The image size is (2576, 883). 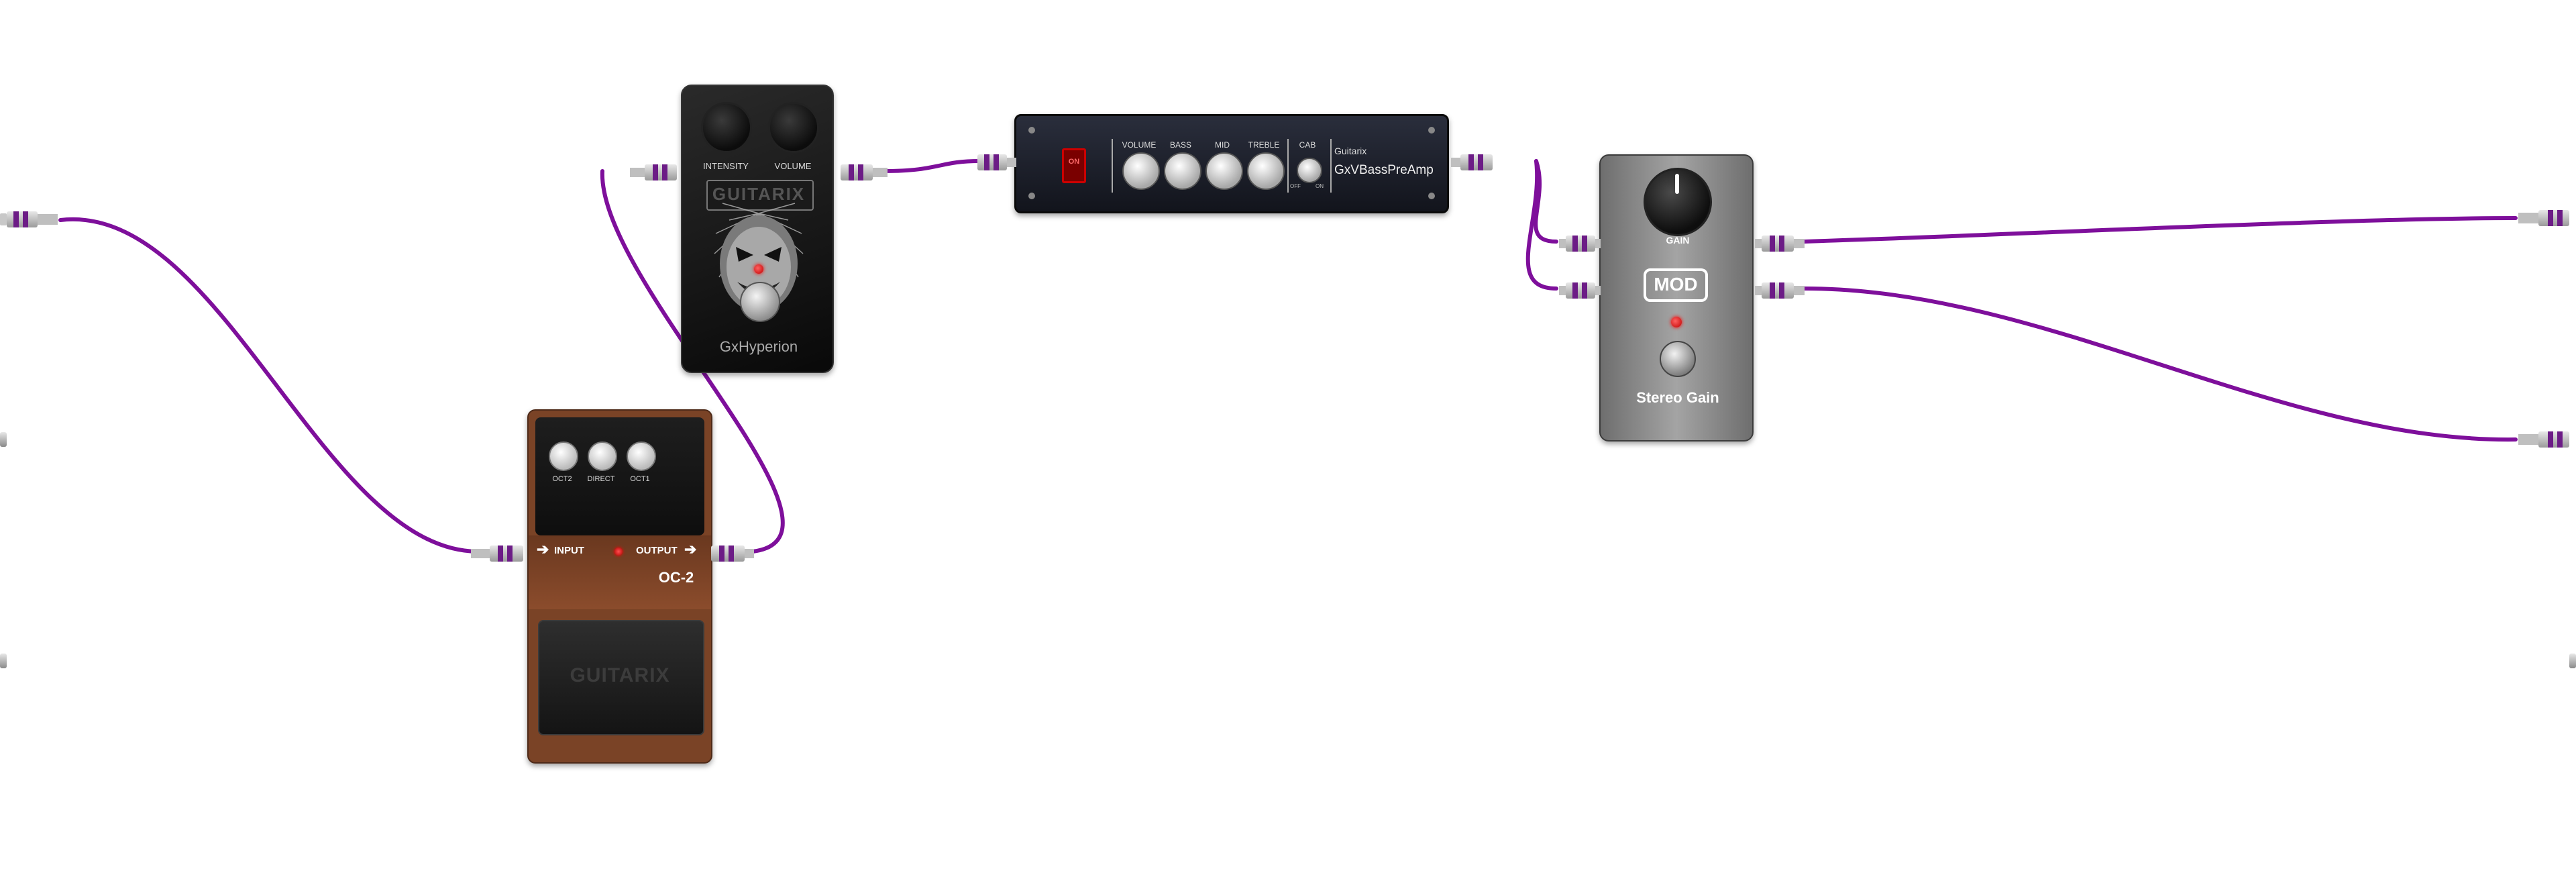 I want to click on cab-label: CAB, so click(x=1307, y=145).